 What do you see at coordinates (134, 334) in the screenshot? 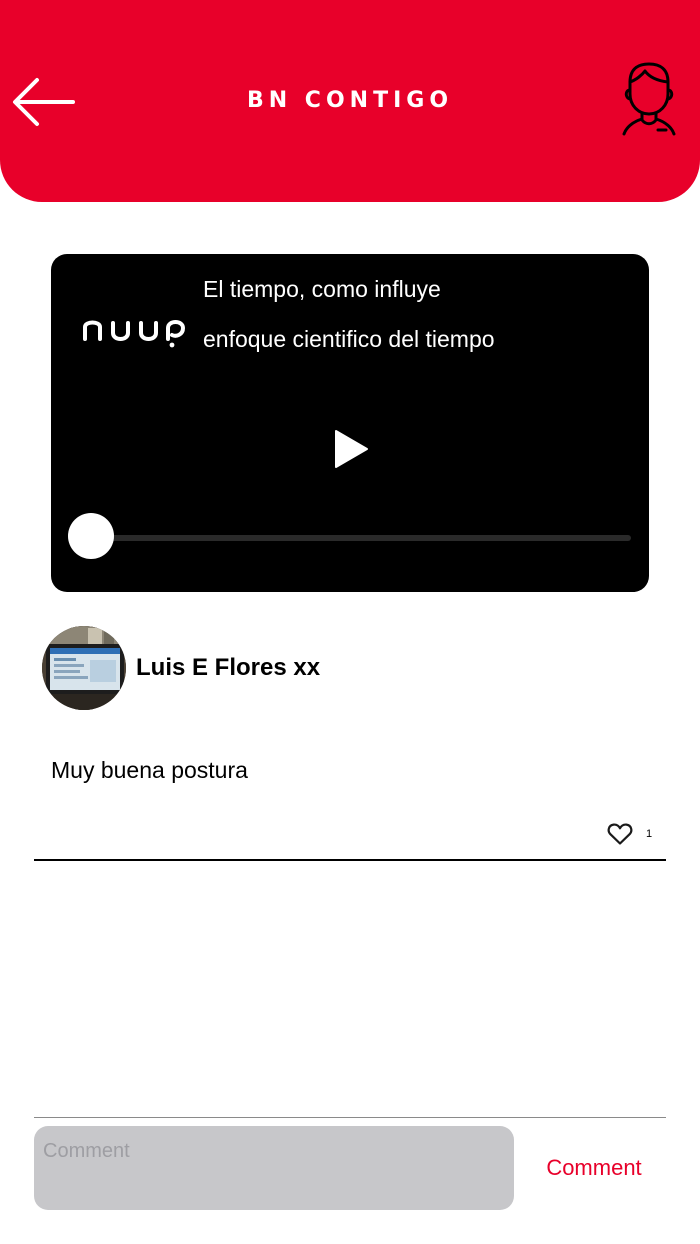
I see `nuup-logo` at bounding box center [134, 334].